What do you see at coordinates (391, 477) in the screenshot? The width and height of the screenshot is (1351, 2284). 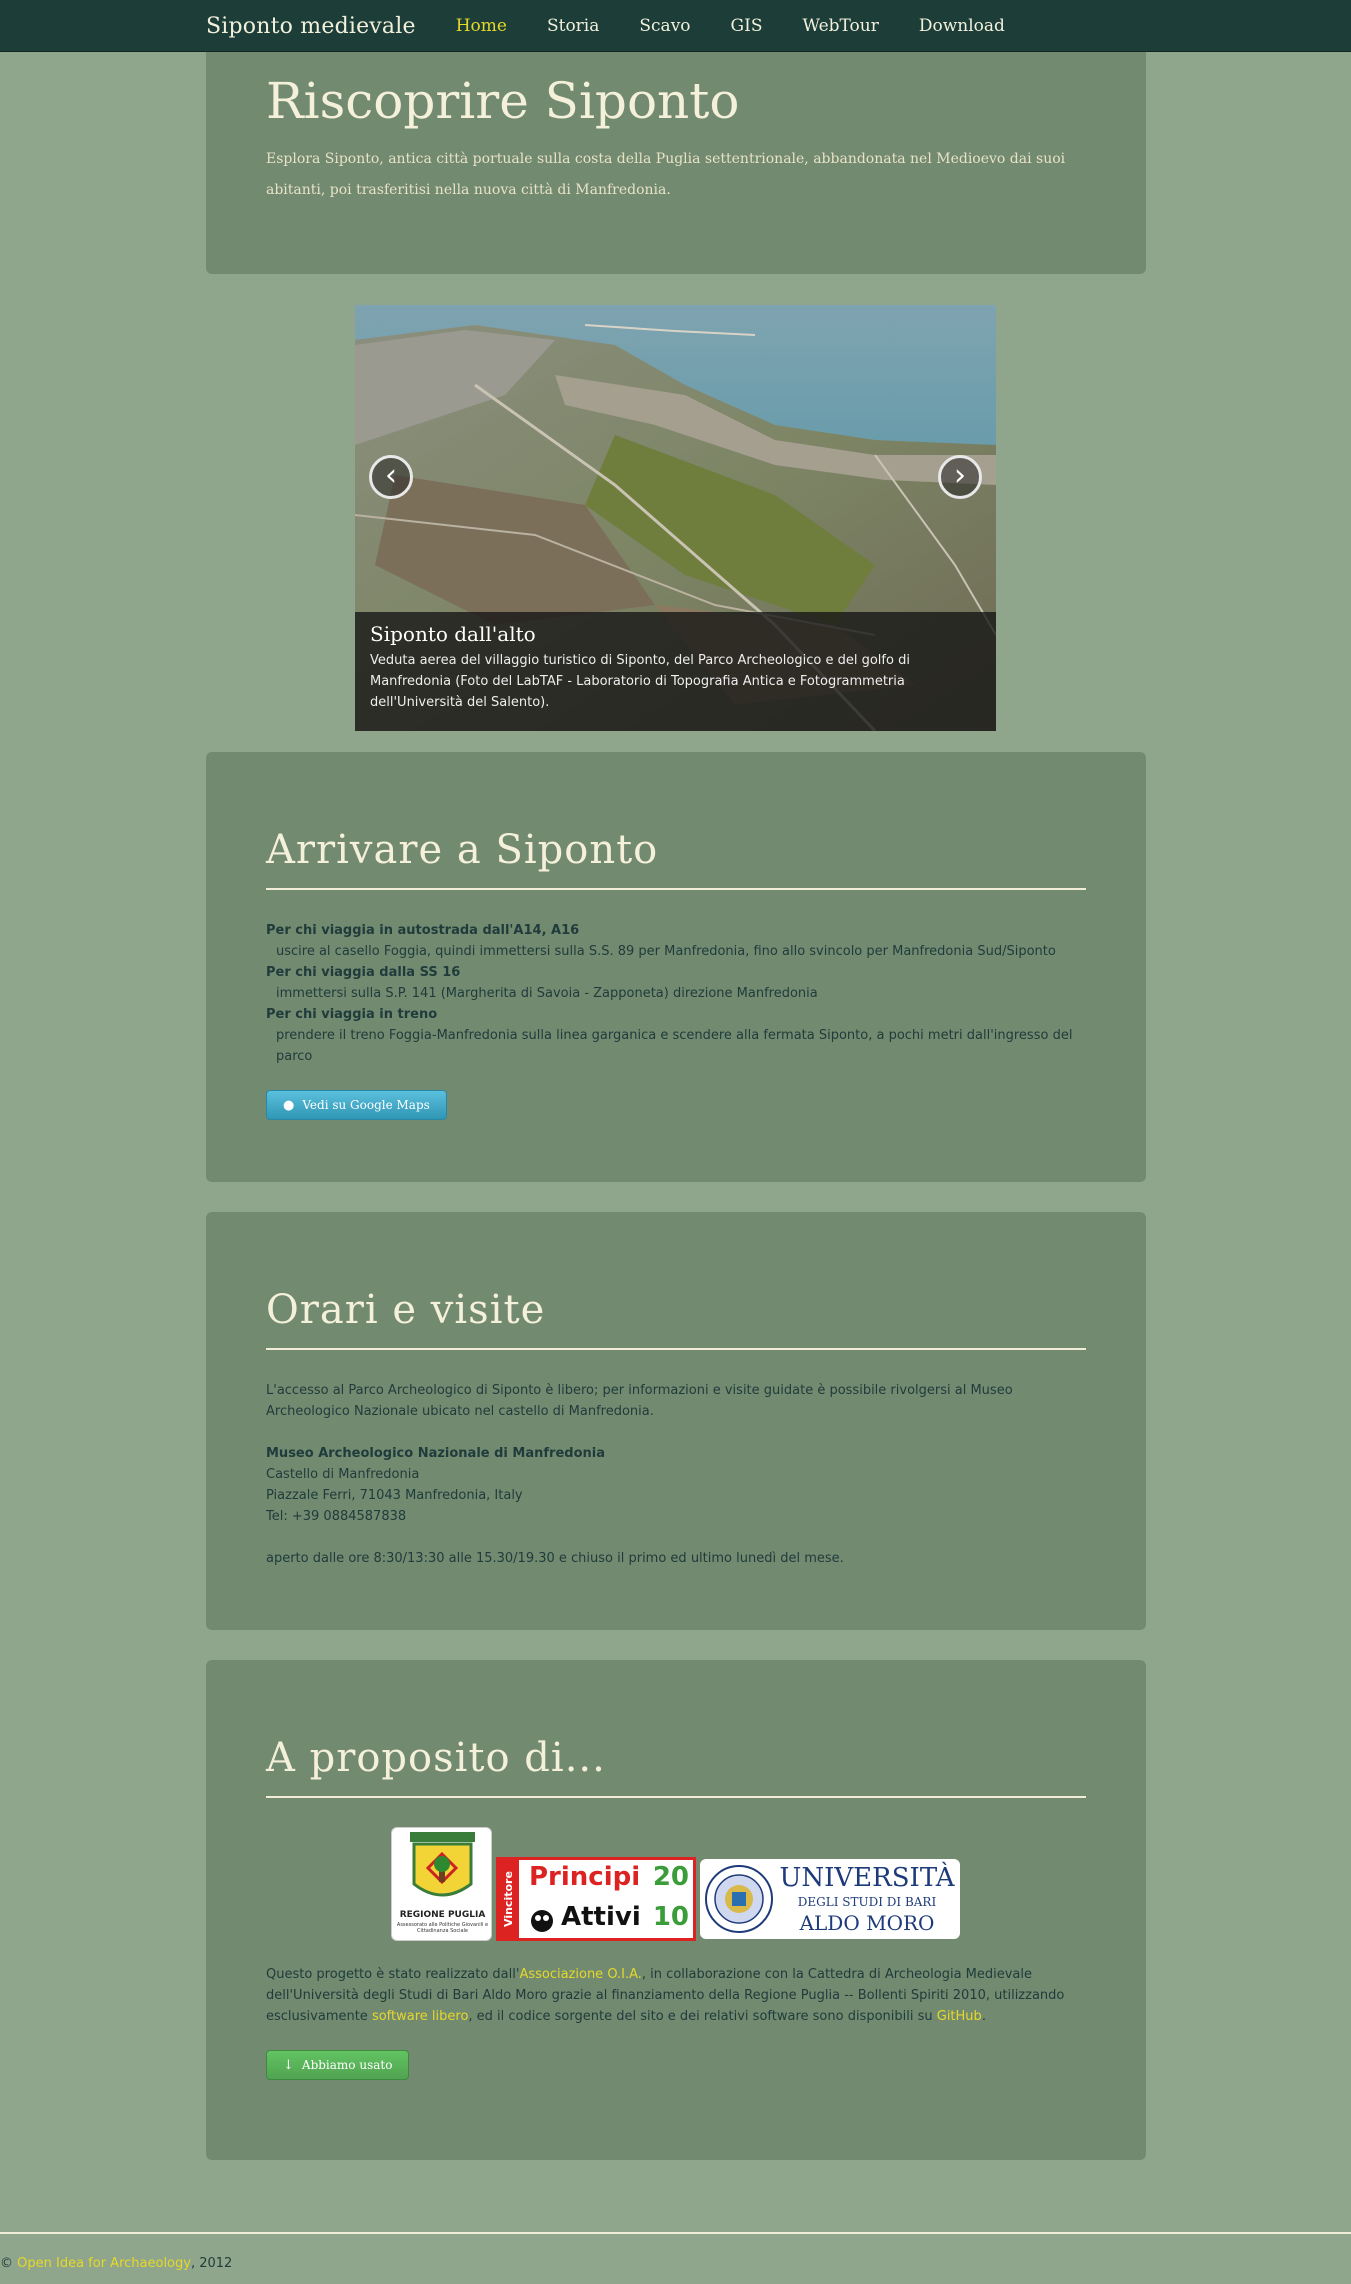 I see `carousel-prev-button: ‹` at bounding box center [391, 477].